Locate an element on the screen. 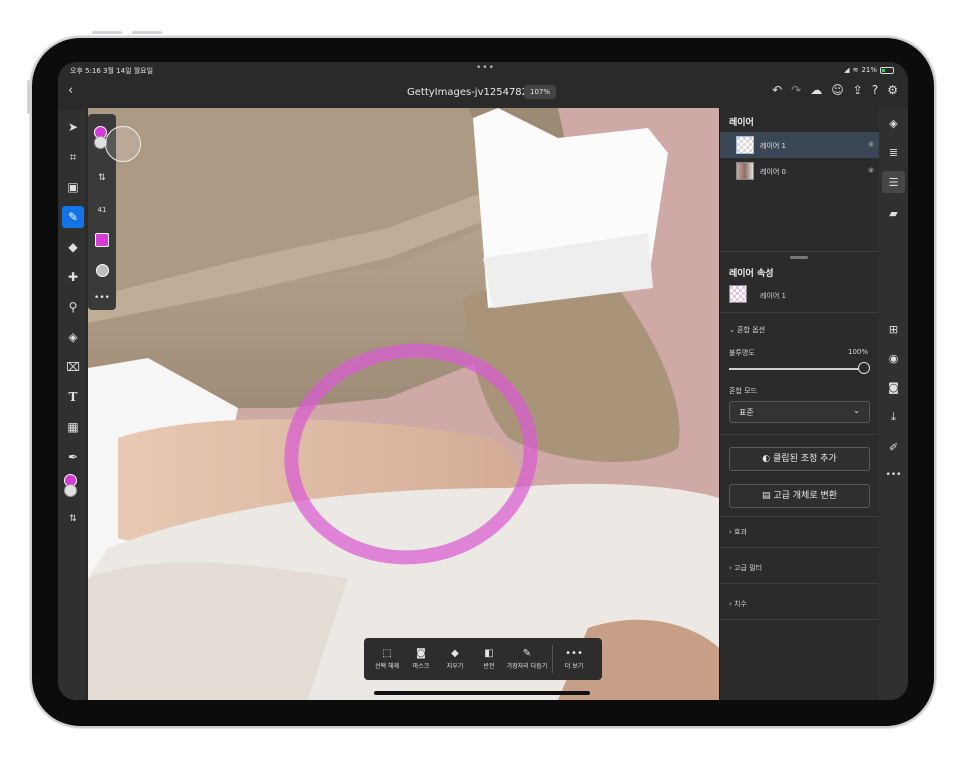 This screenshot has height=763, width=966. dimensions-accordion: › 치수 is located at coordinates (738, 604).